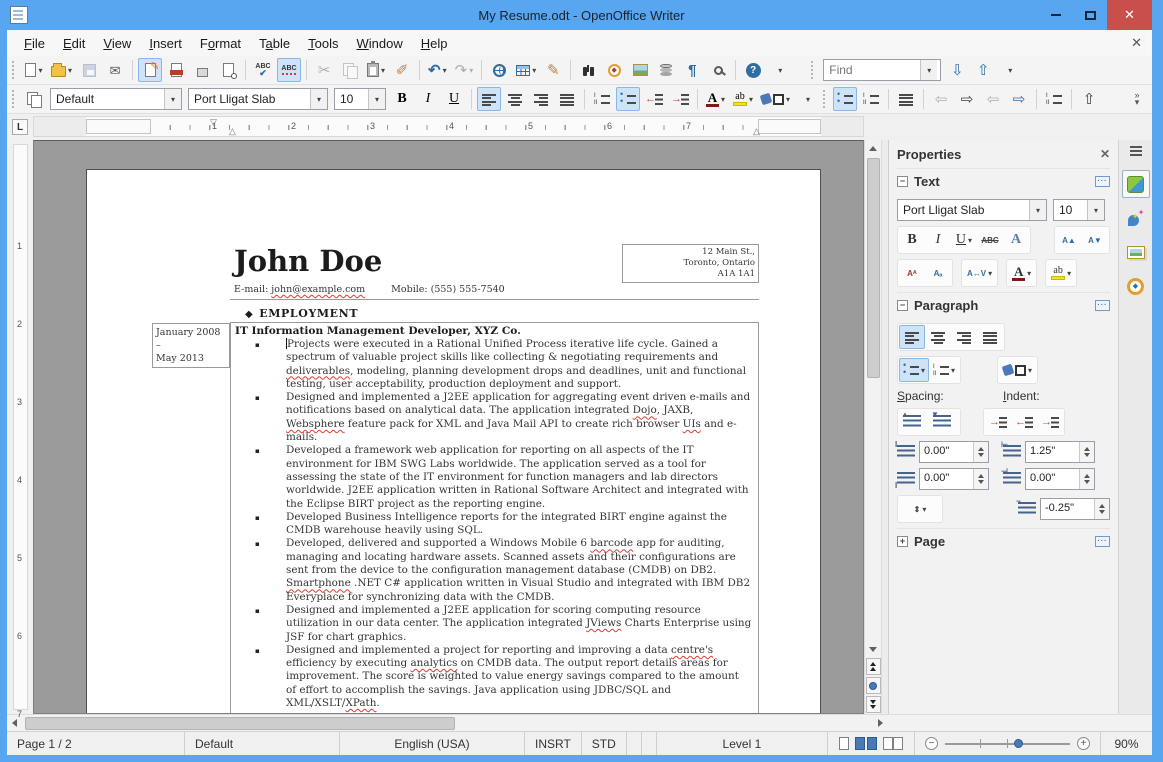  What do you see at coordinates (1137, 99) in the screenshot?
I see `list-toolbar-overflow-button: » ▾` at bounding box center [1137, 99].